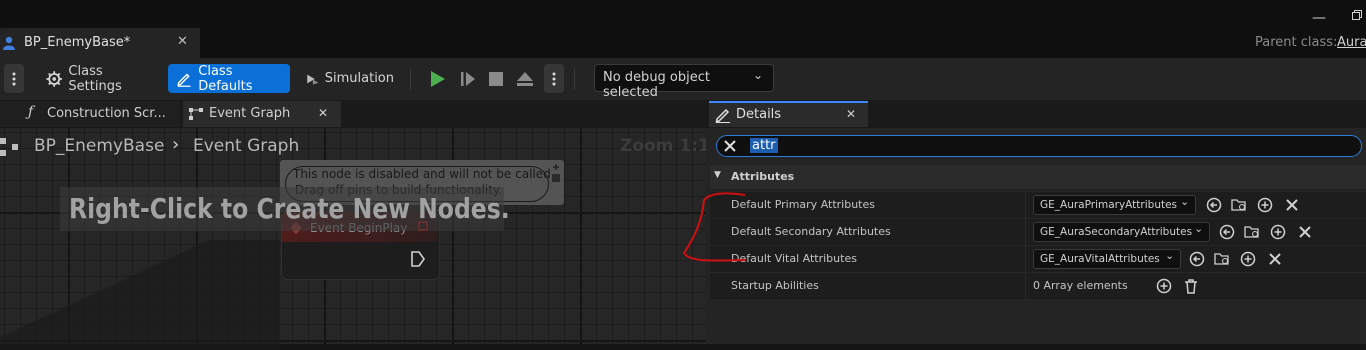 The height and width of the screenshot is (350, 1366). Describe the element at coordinates (803, 204) in the screenshot. I see `property-name: Default Primary Attributes` at that location.